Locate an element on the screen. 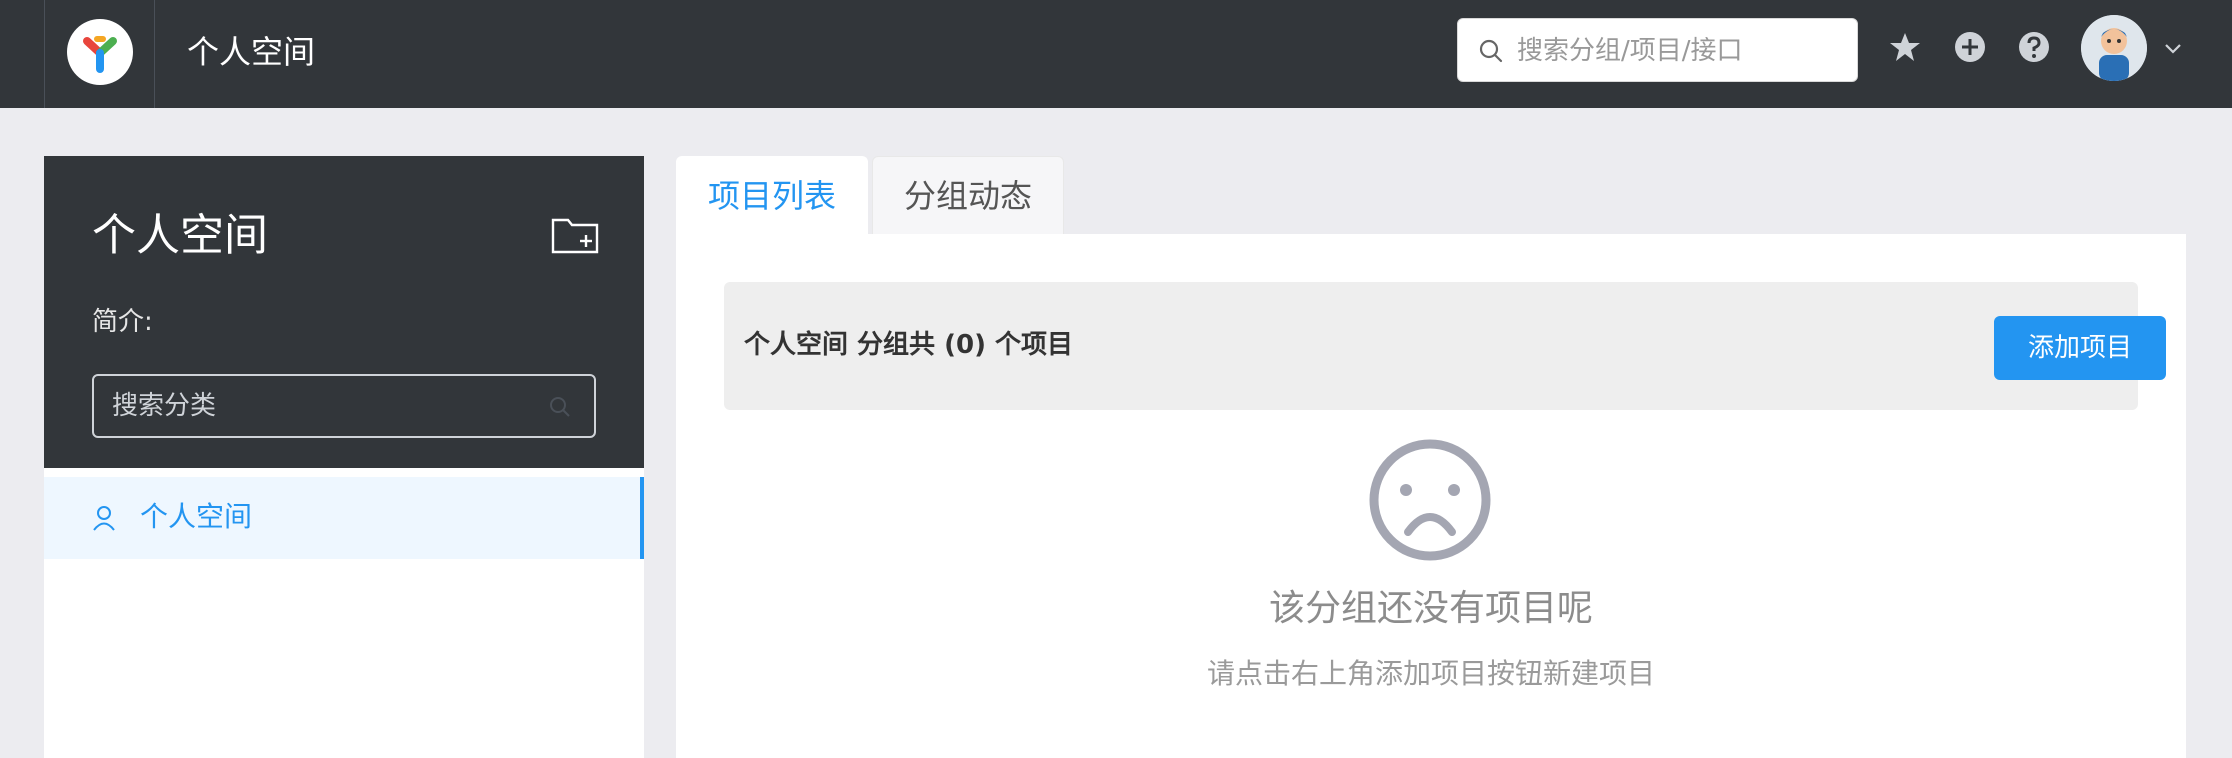  add-circle-icon is located at coordinates (1970, 47).